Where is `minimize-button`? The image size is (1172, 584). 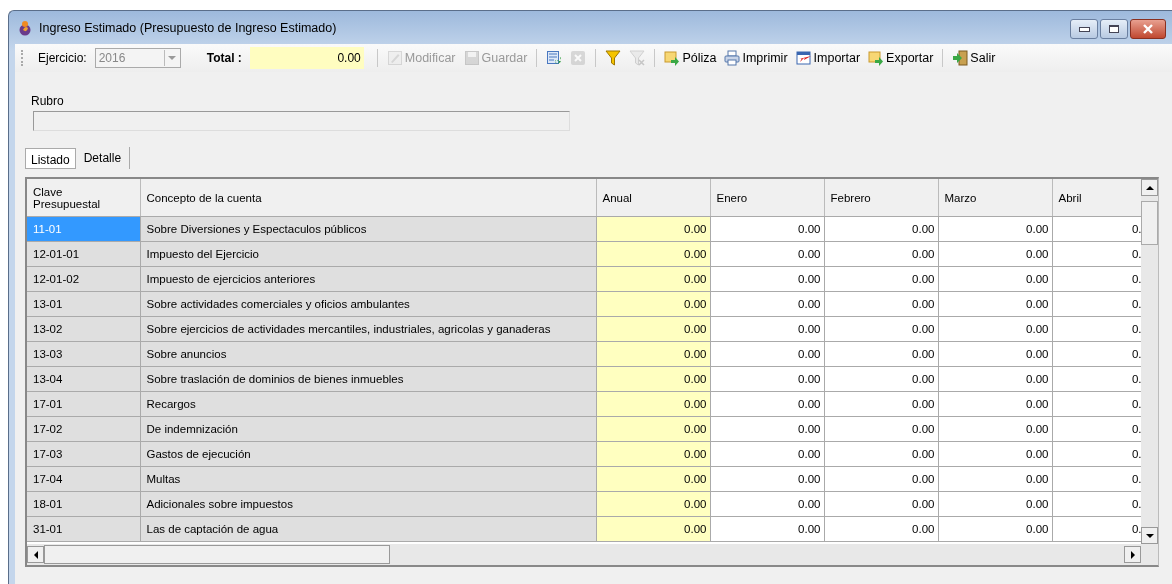 minimize-button is located at coordinates (1084, 29).